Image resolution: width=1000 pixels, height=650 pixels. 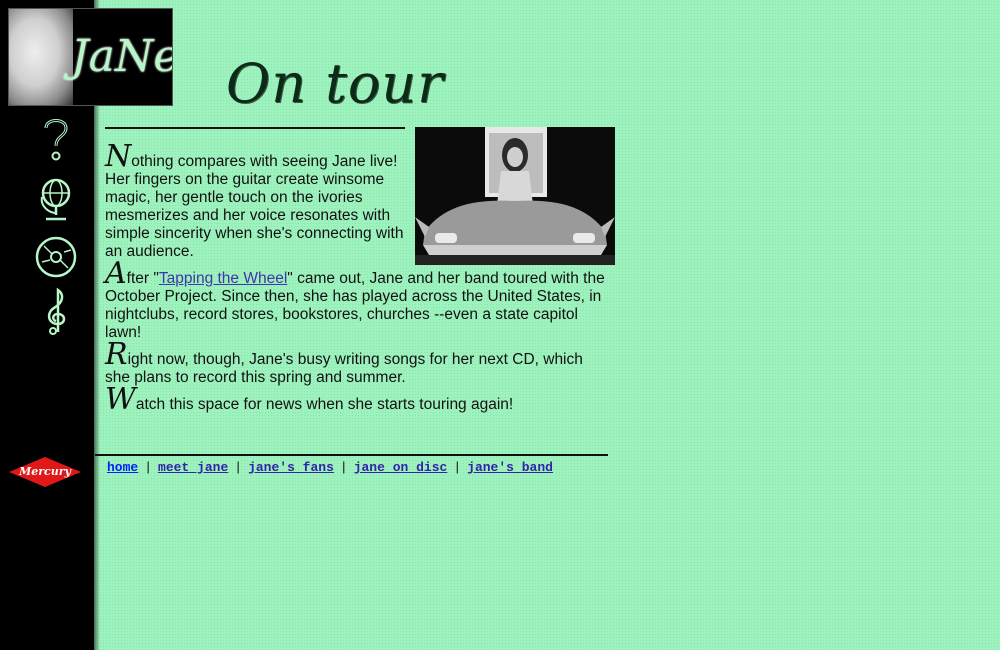 What do you see at coordinates (122, 467) in the screenshot?
I see `nav-home-link: home` at bounding box center [122, 467].